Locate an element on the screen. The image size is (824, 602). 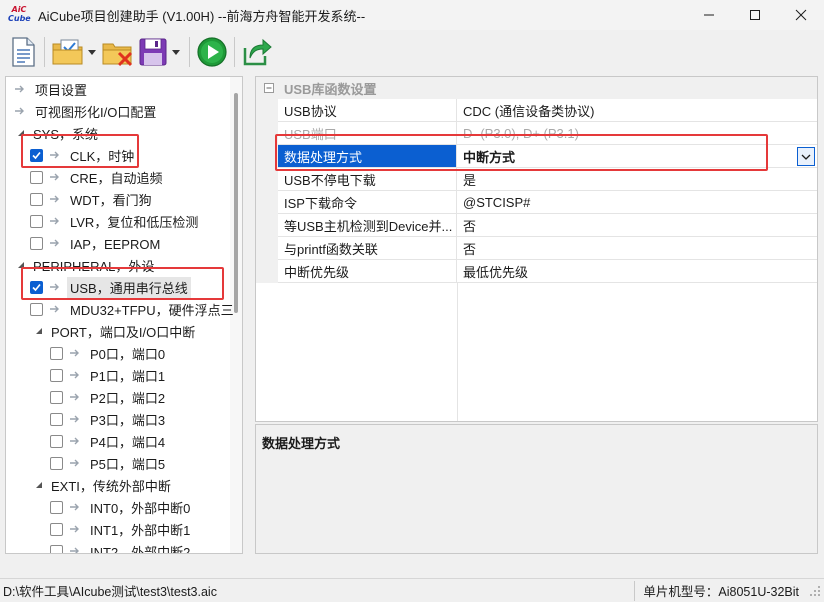
chevron-down-icon is located at coordinates (806, 157).